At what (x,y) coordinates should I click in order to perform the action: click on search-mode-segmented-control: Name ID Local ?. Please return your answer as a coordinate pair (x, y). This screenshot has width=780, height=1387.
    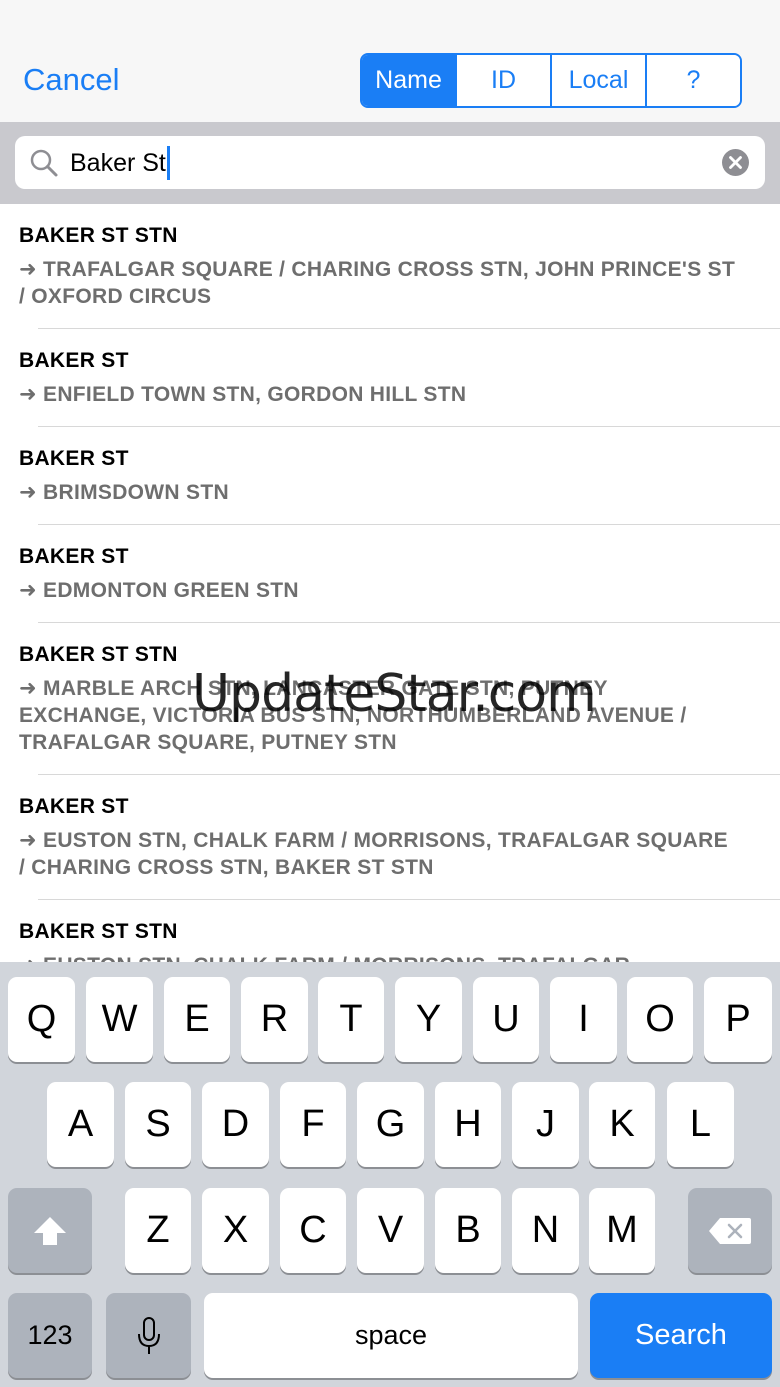
    Looking at the image, I should click on (551, 80).